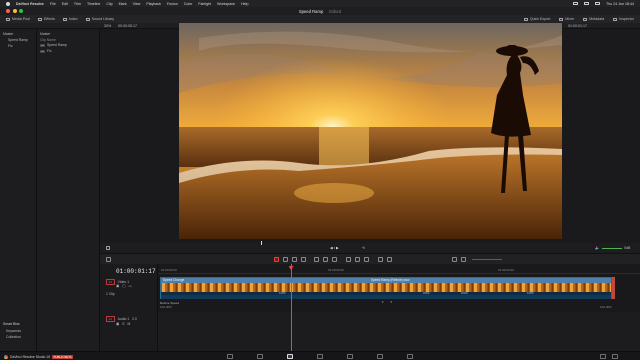  What do you see at coordinates (612, 248) in the screenshot?
I see `volume-slider` at bounding box center [612, 248].